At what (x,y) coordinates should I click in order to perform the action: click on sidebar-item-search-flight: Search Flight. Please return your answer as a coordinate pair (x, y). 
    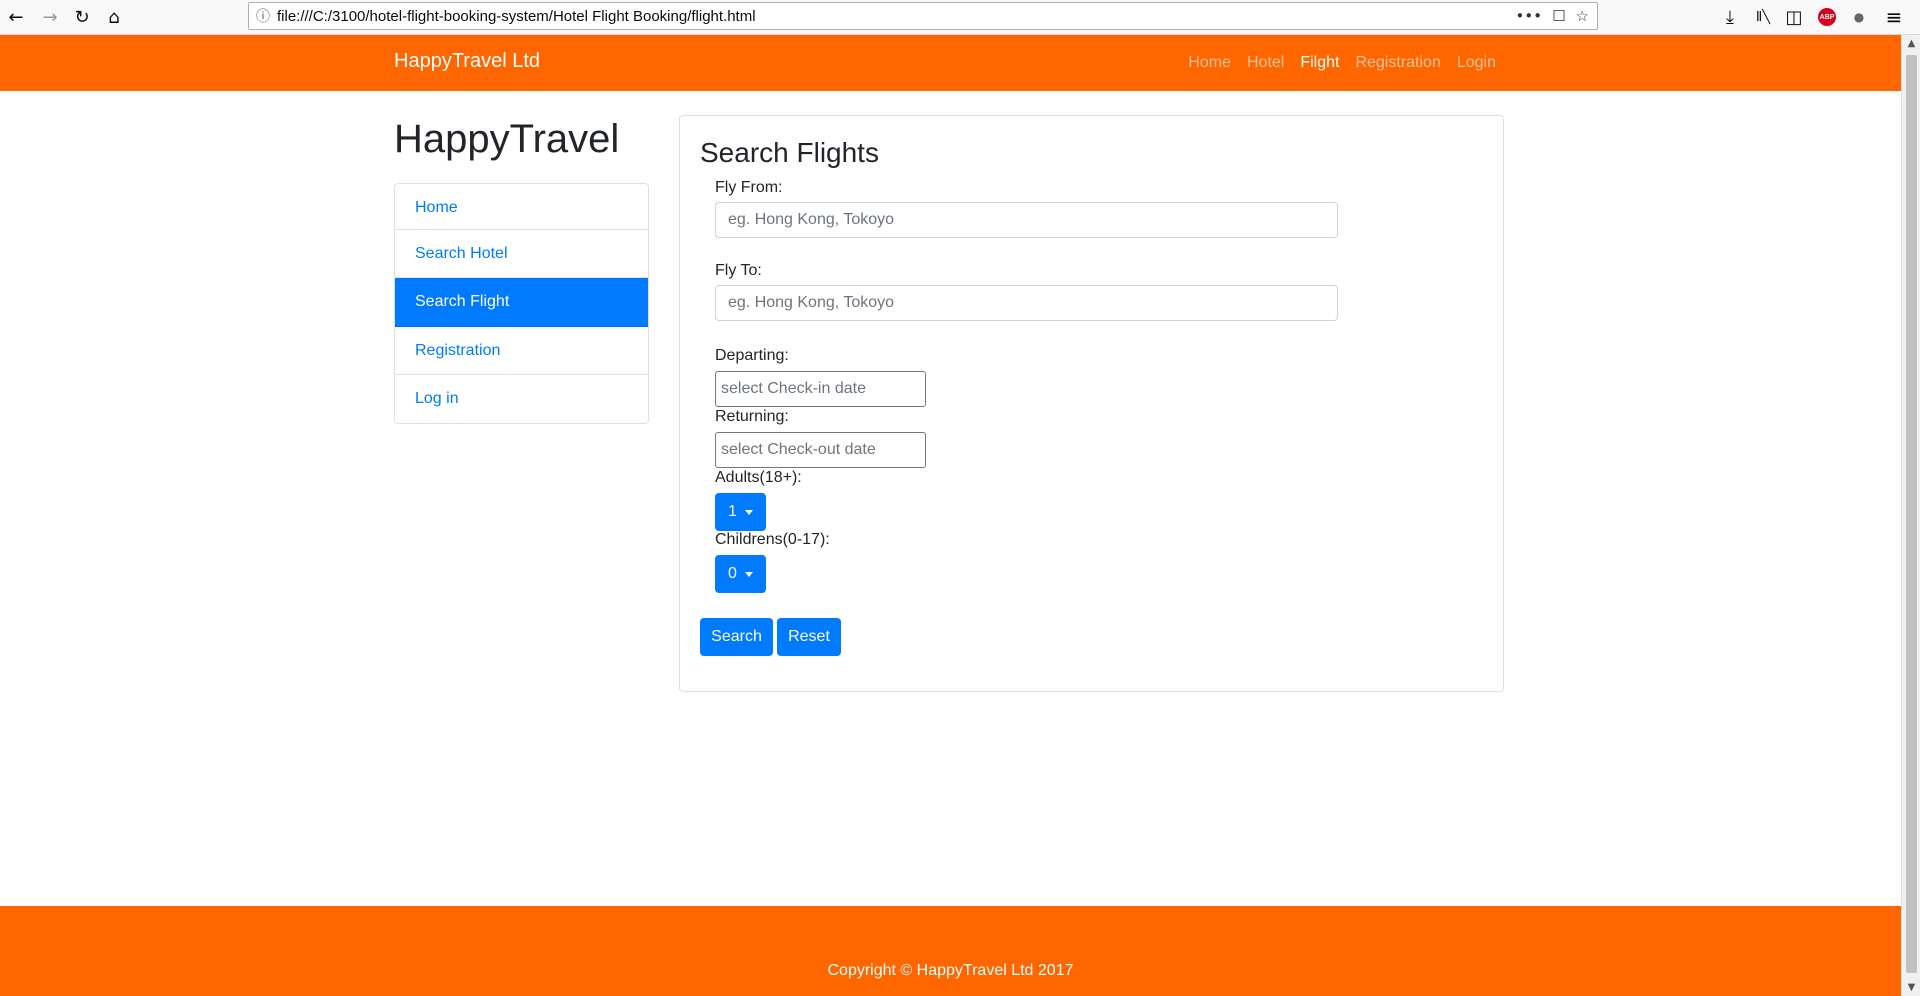
    Looking at the image, I should click on (521, 302).